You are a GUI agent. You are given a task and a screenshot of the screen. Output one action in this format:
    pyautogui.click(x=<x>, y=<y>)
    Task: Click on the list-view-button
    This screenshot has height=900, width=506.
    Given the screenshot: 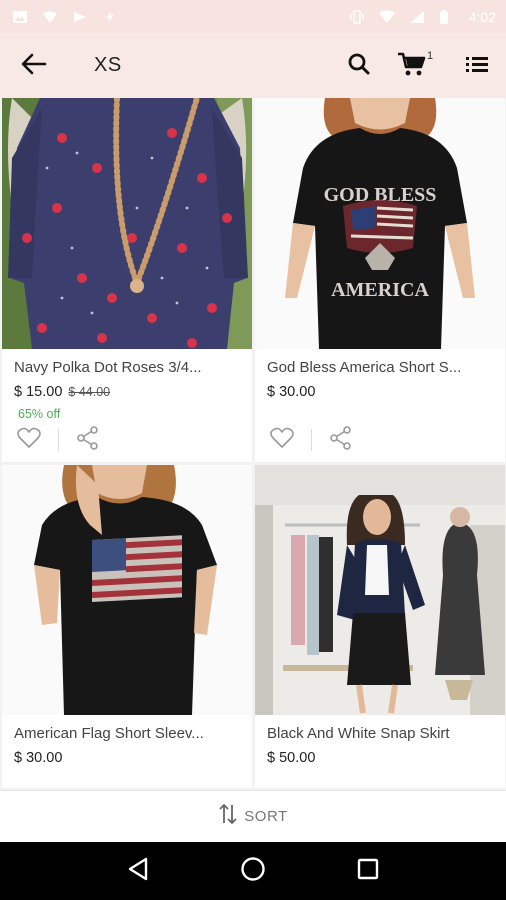 What is the action you would take?
    pyautogui.click(x=477, y=66)
    